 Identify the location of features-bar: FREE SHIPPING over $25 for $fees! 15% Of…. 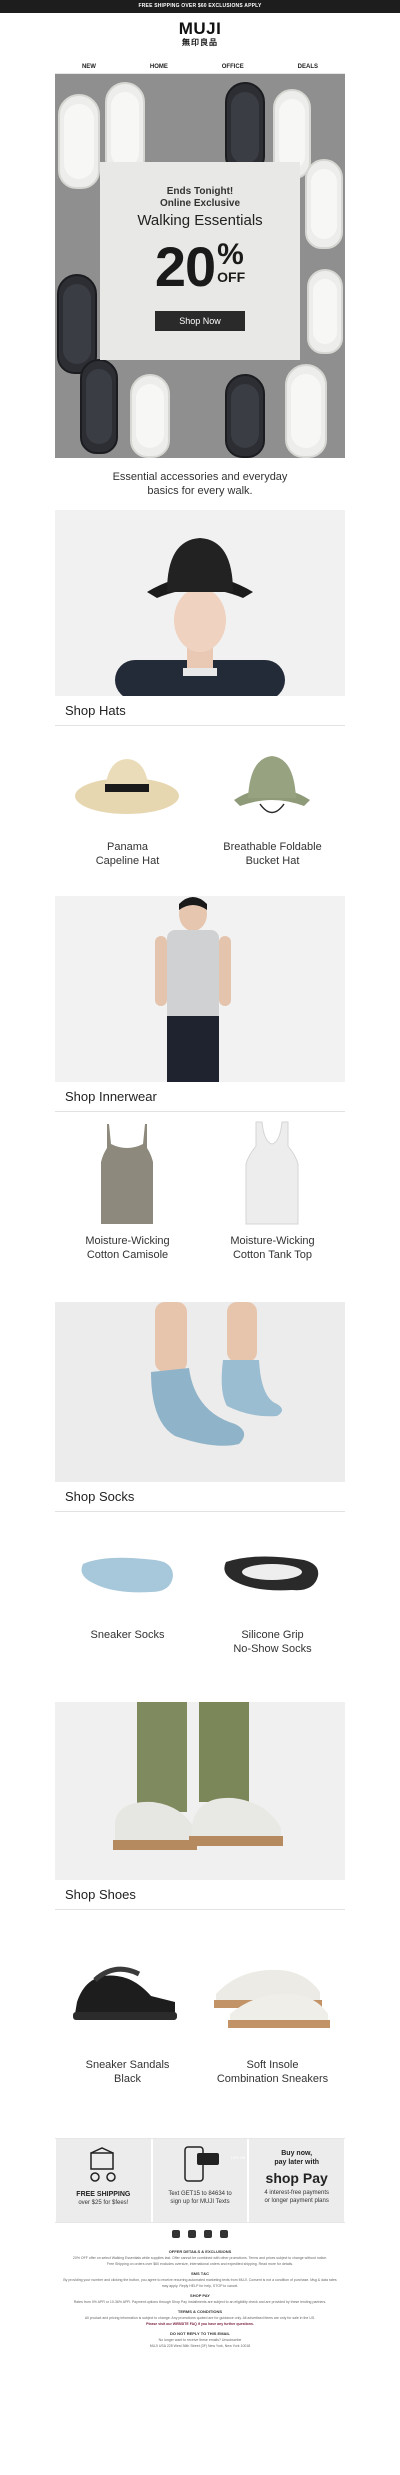
(200, 2180).